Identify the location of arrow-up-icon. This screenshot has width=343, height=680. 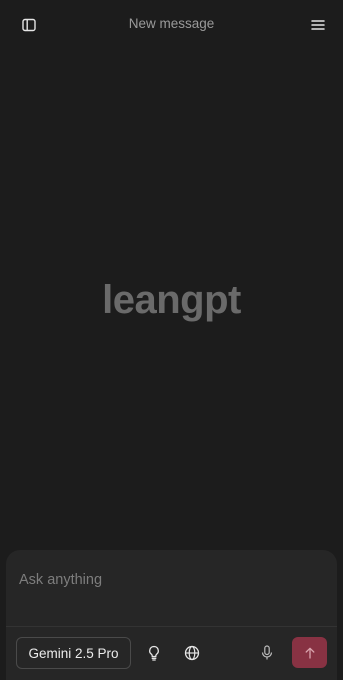
(309, 653).